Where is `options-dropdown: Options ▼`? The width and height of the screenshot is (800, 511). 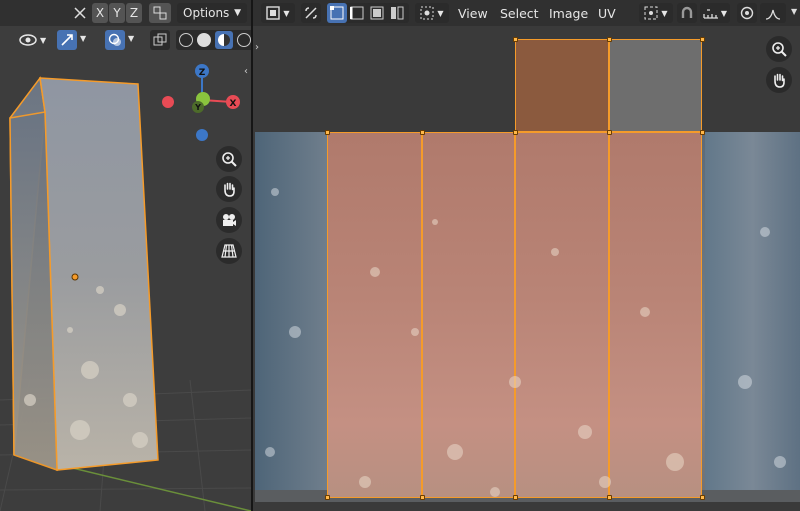 options-dropdown: Options ▼ is located at coordinates (212, 13).